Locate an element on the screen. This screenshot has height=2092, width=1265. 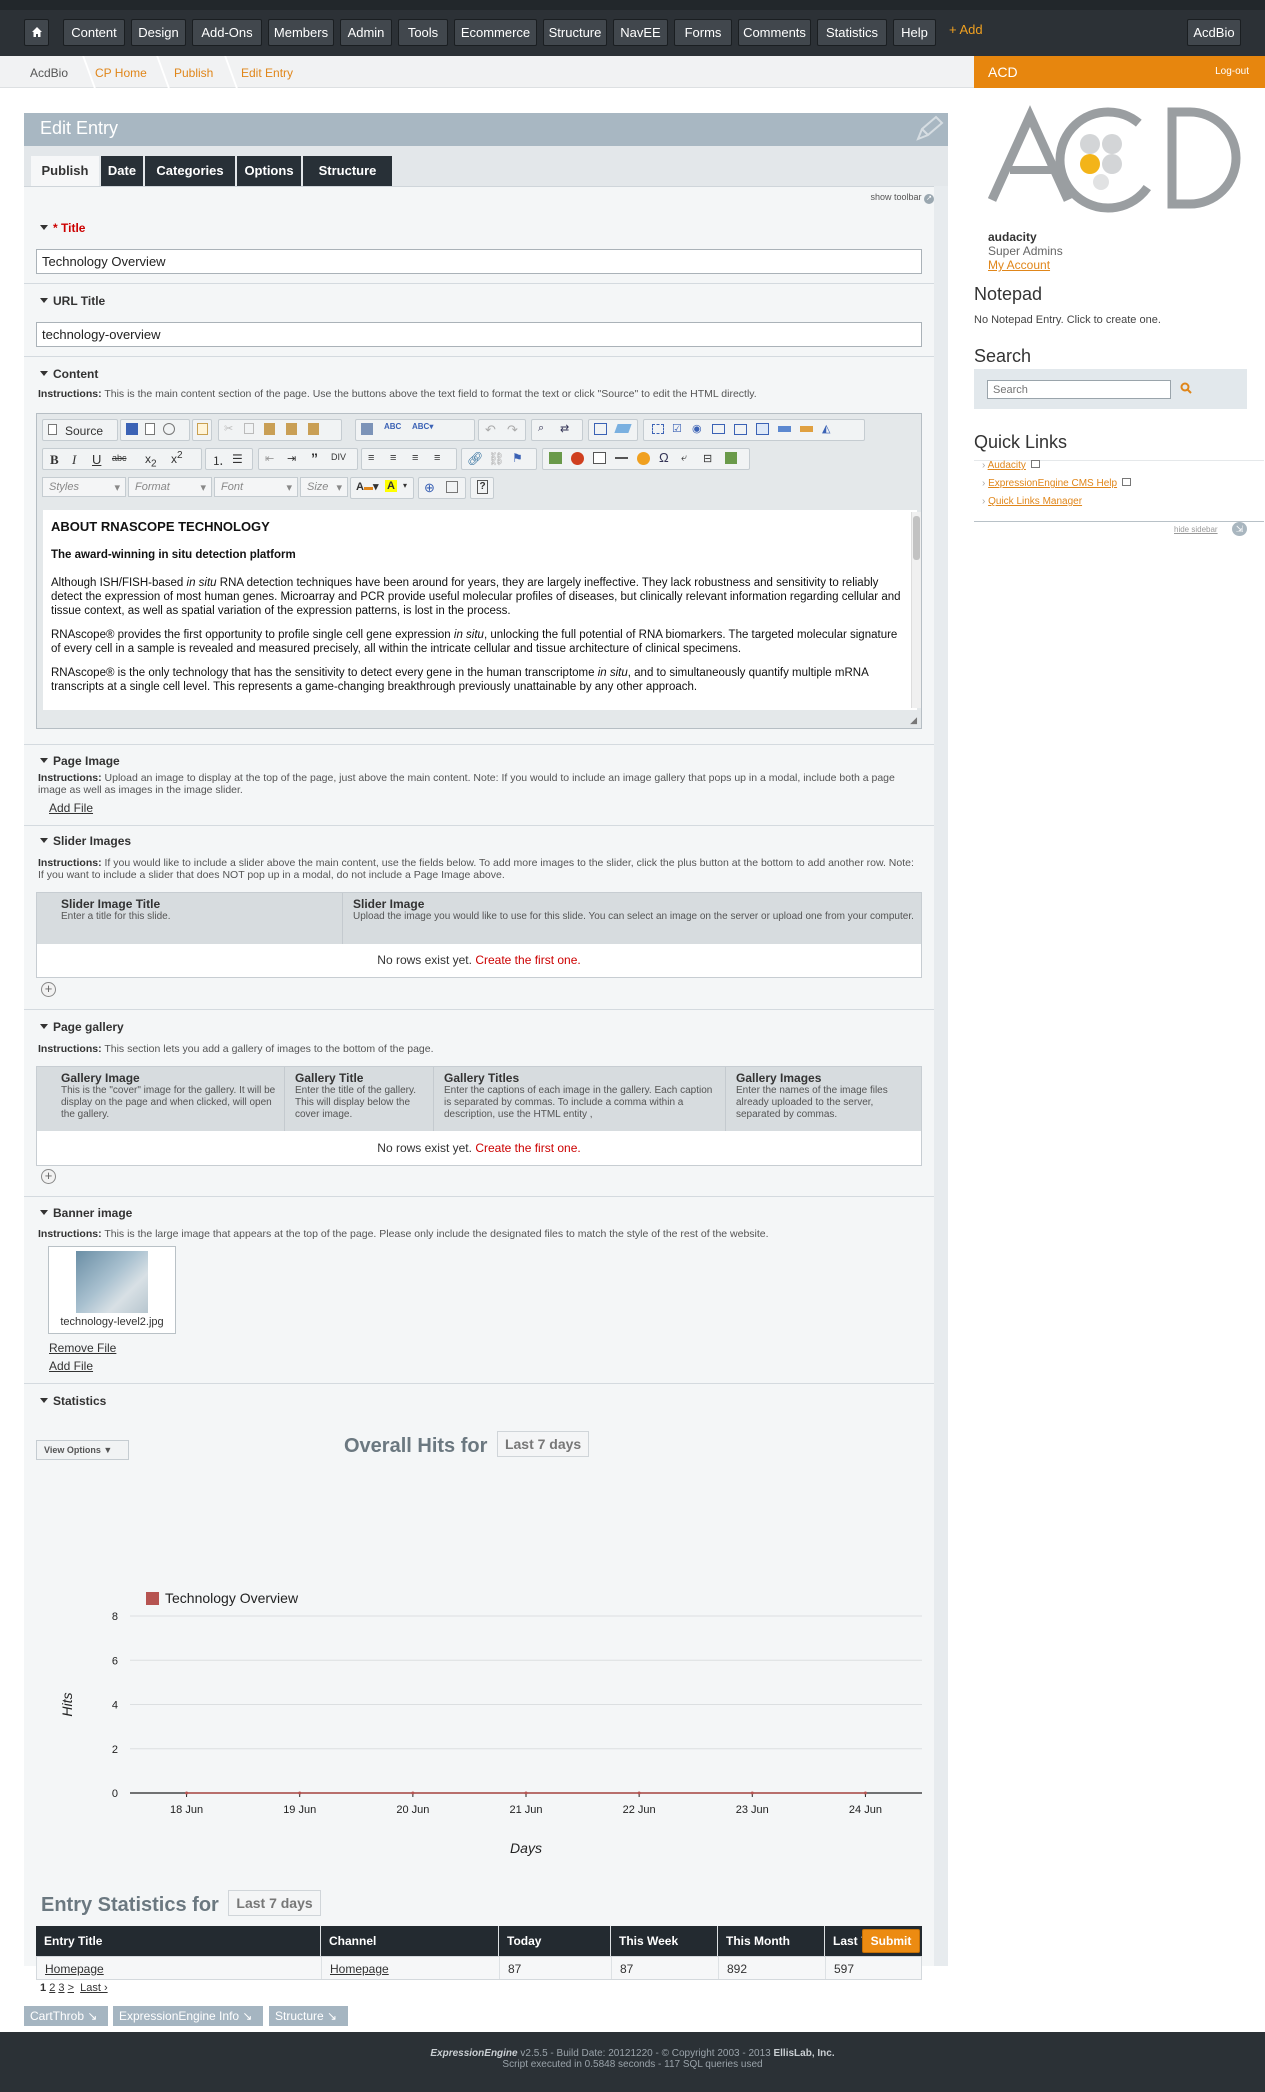
replace-icon: ⇄ is located at coordinates (564, 428).